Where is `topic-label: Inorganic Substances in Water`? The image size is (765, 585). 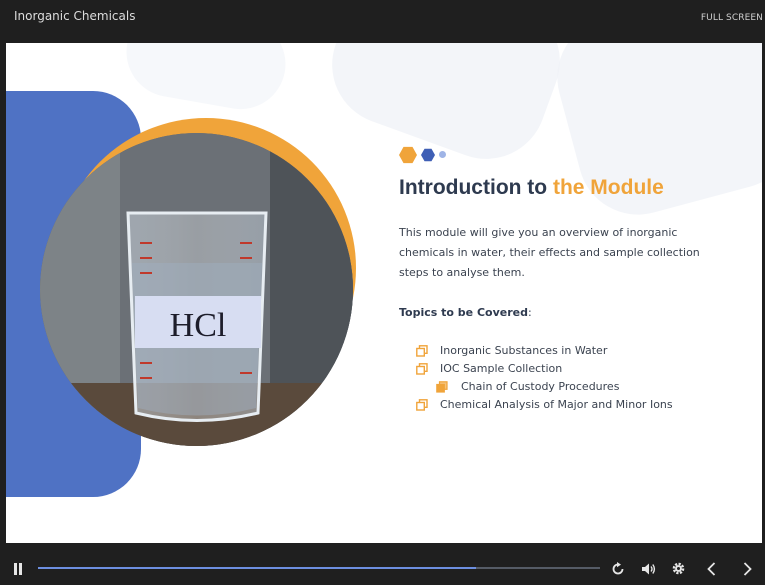 topic-label: Inorganic Substances in Water is located at coordinates (524, 350).